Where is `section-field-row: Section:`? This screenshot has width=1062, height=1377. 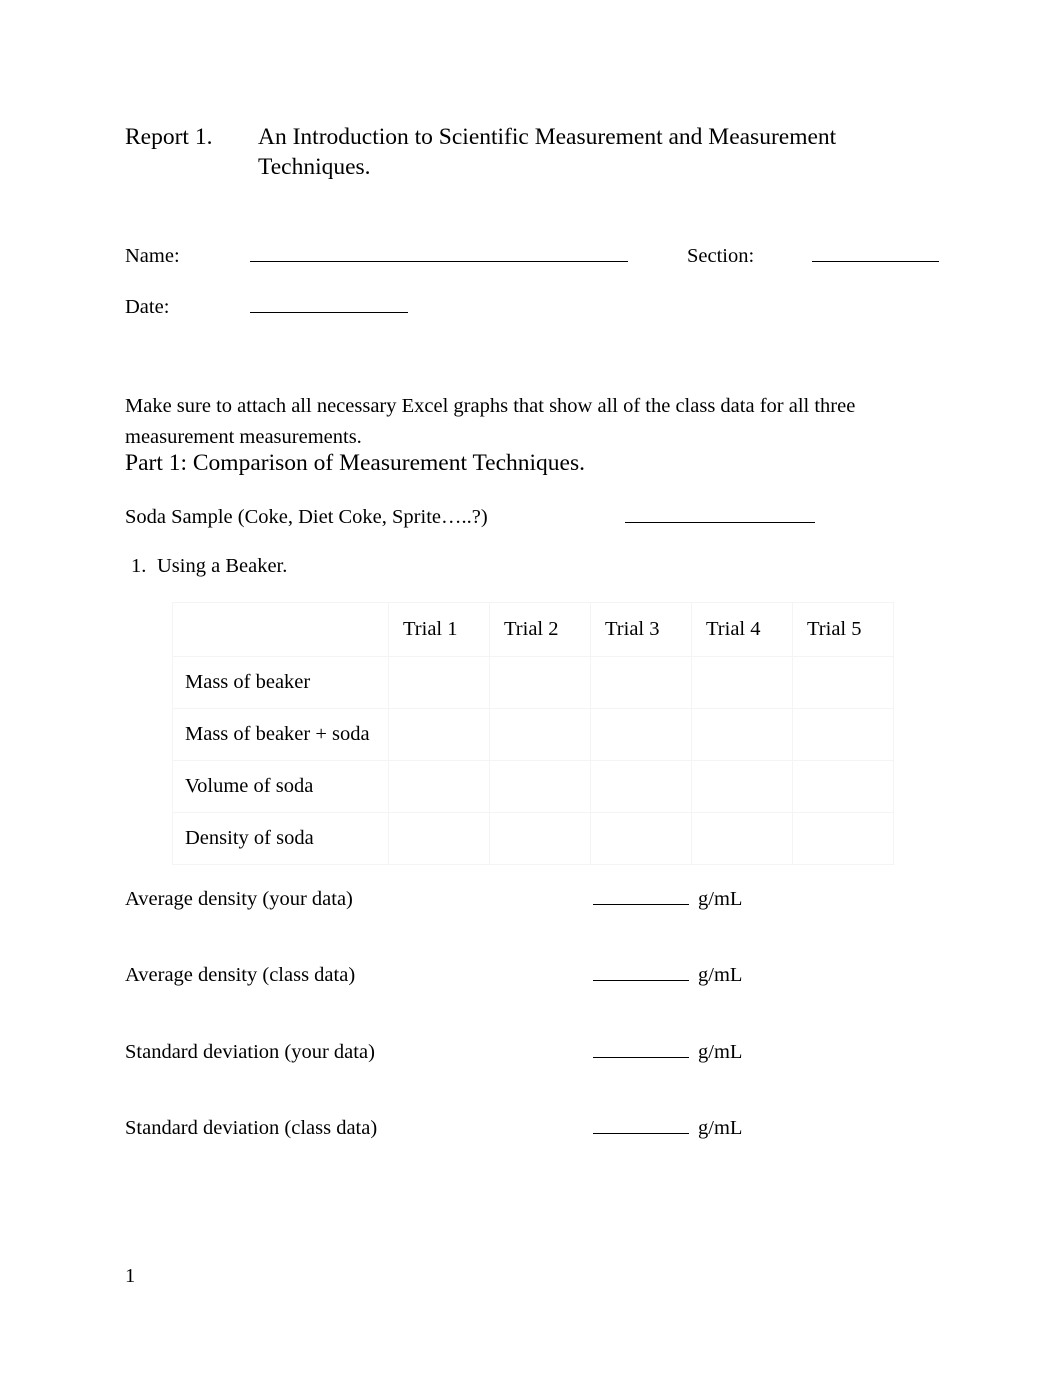 section-field-row: Section: is located at coordinates (813, 256).